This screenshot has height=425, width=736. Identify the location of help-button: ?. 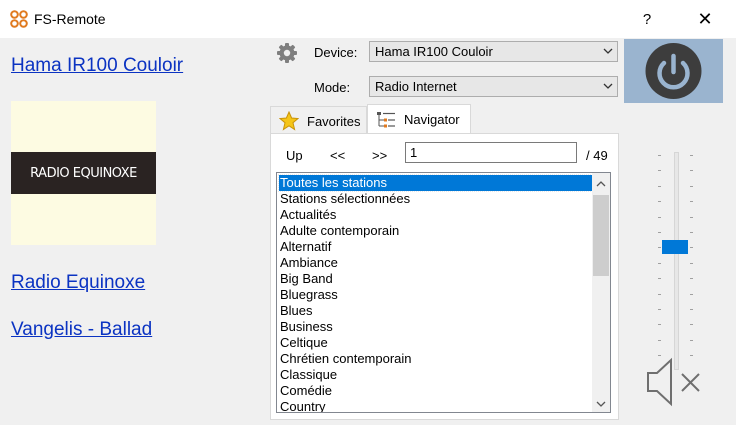
(647, 19).